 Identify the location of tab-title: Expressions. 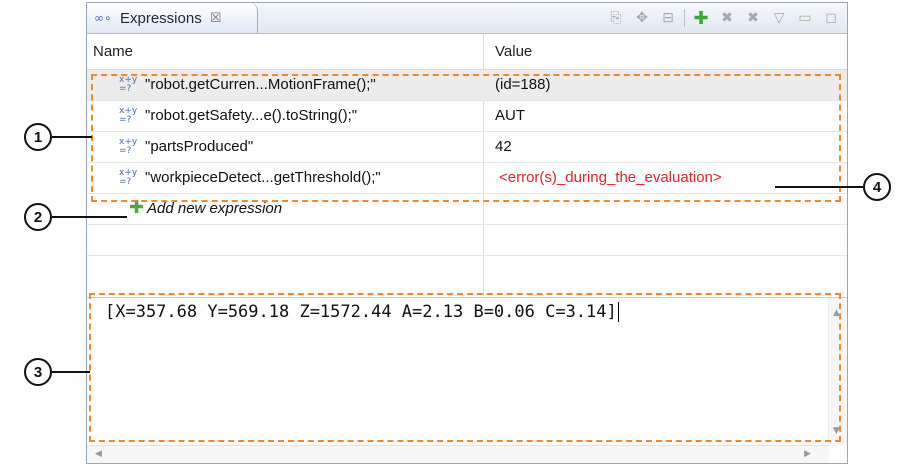
(161, 18).